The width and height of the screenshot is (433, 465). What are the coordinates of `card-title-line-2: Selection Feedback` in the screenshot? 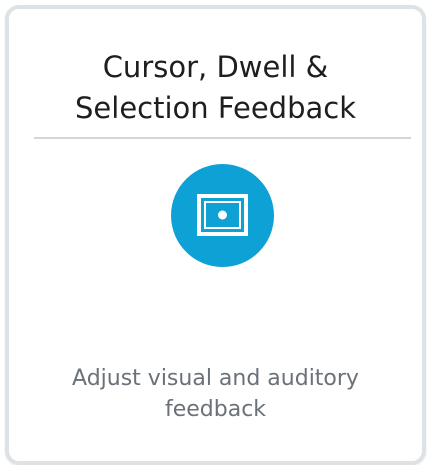 It's located at (215, 108).